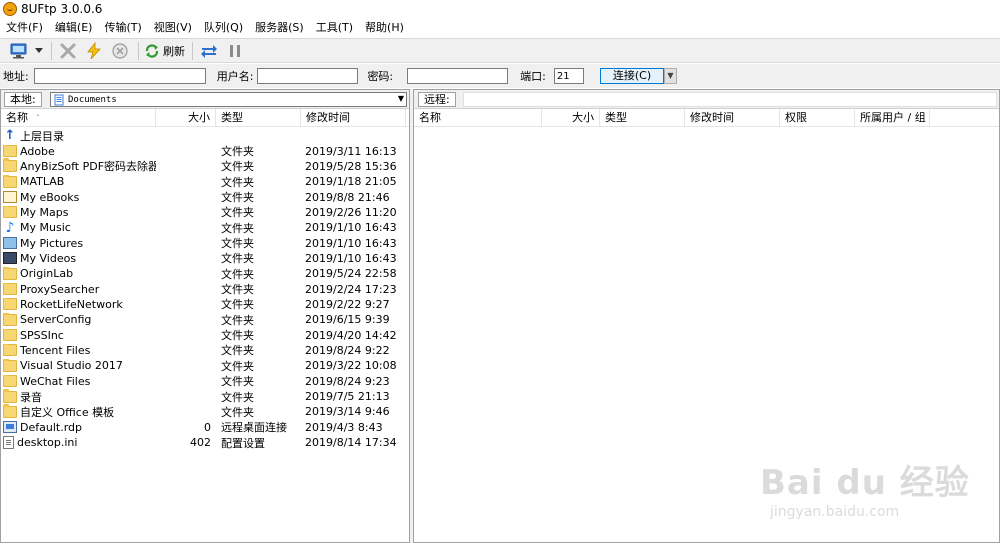  Describe the element at coordinates (10, 258) in the screenshot. I see `videos-folder-icon` at that location.